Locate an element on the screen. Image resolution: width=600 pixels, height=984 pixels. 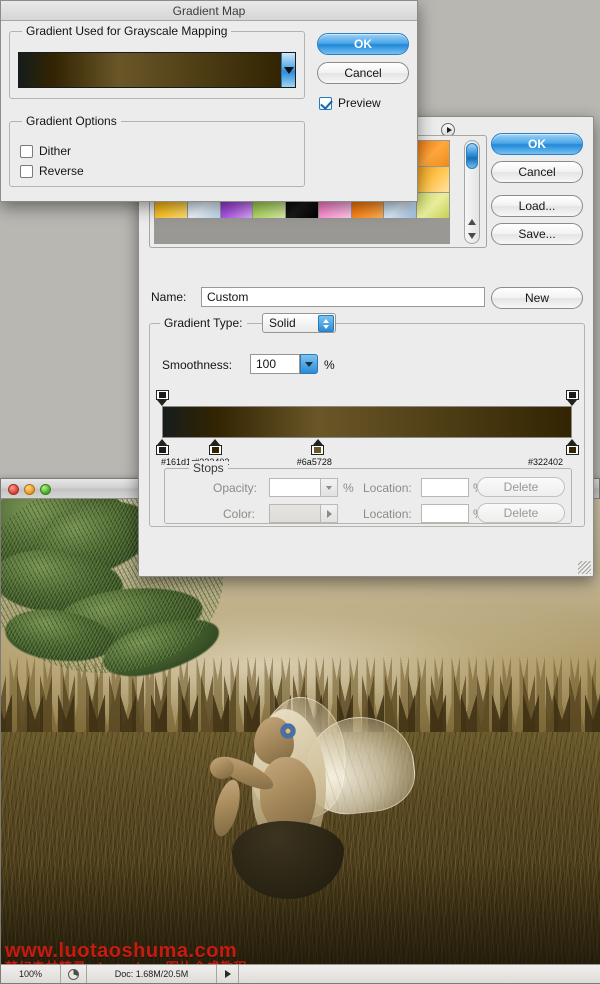
zoom-window-button is located at coordinates (45, 489).